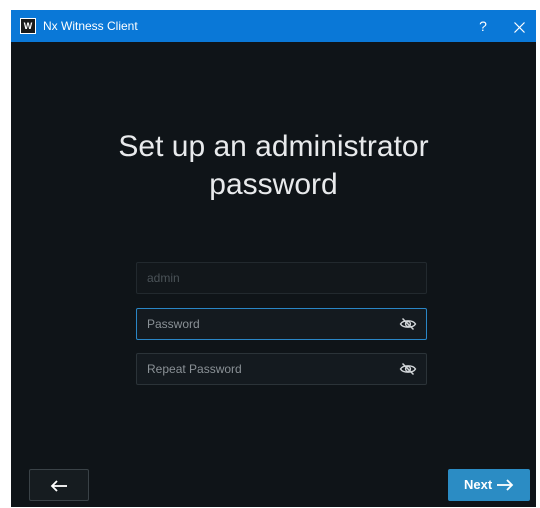  What do you see at coordinates (505, 485) in the screenshot?
I see `arrow-right-icon` at bounding box center [505, 485].